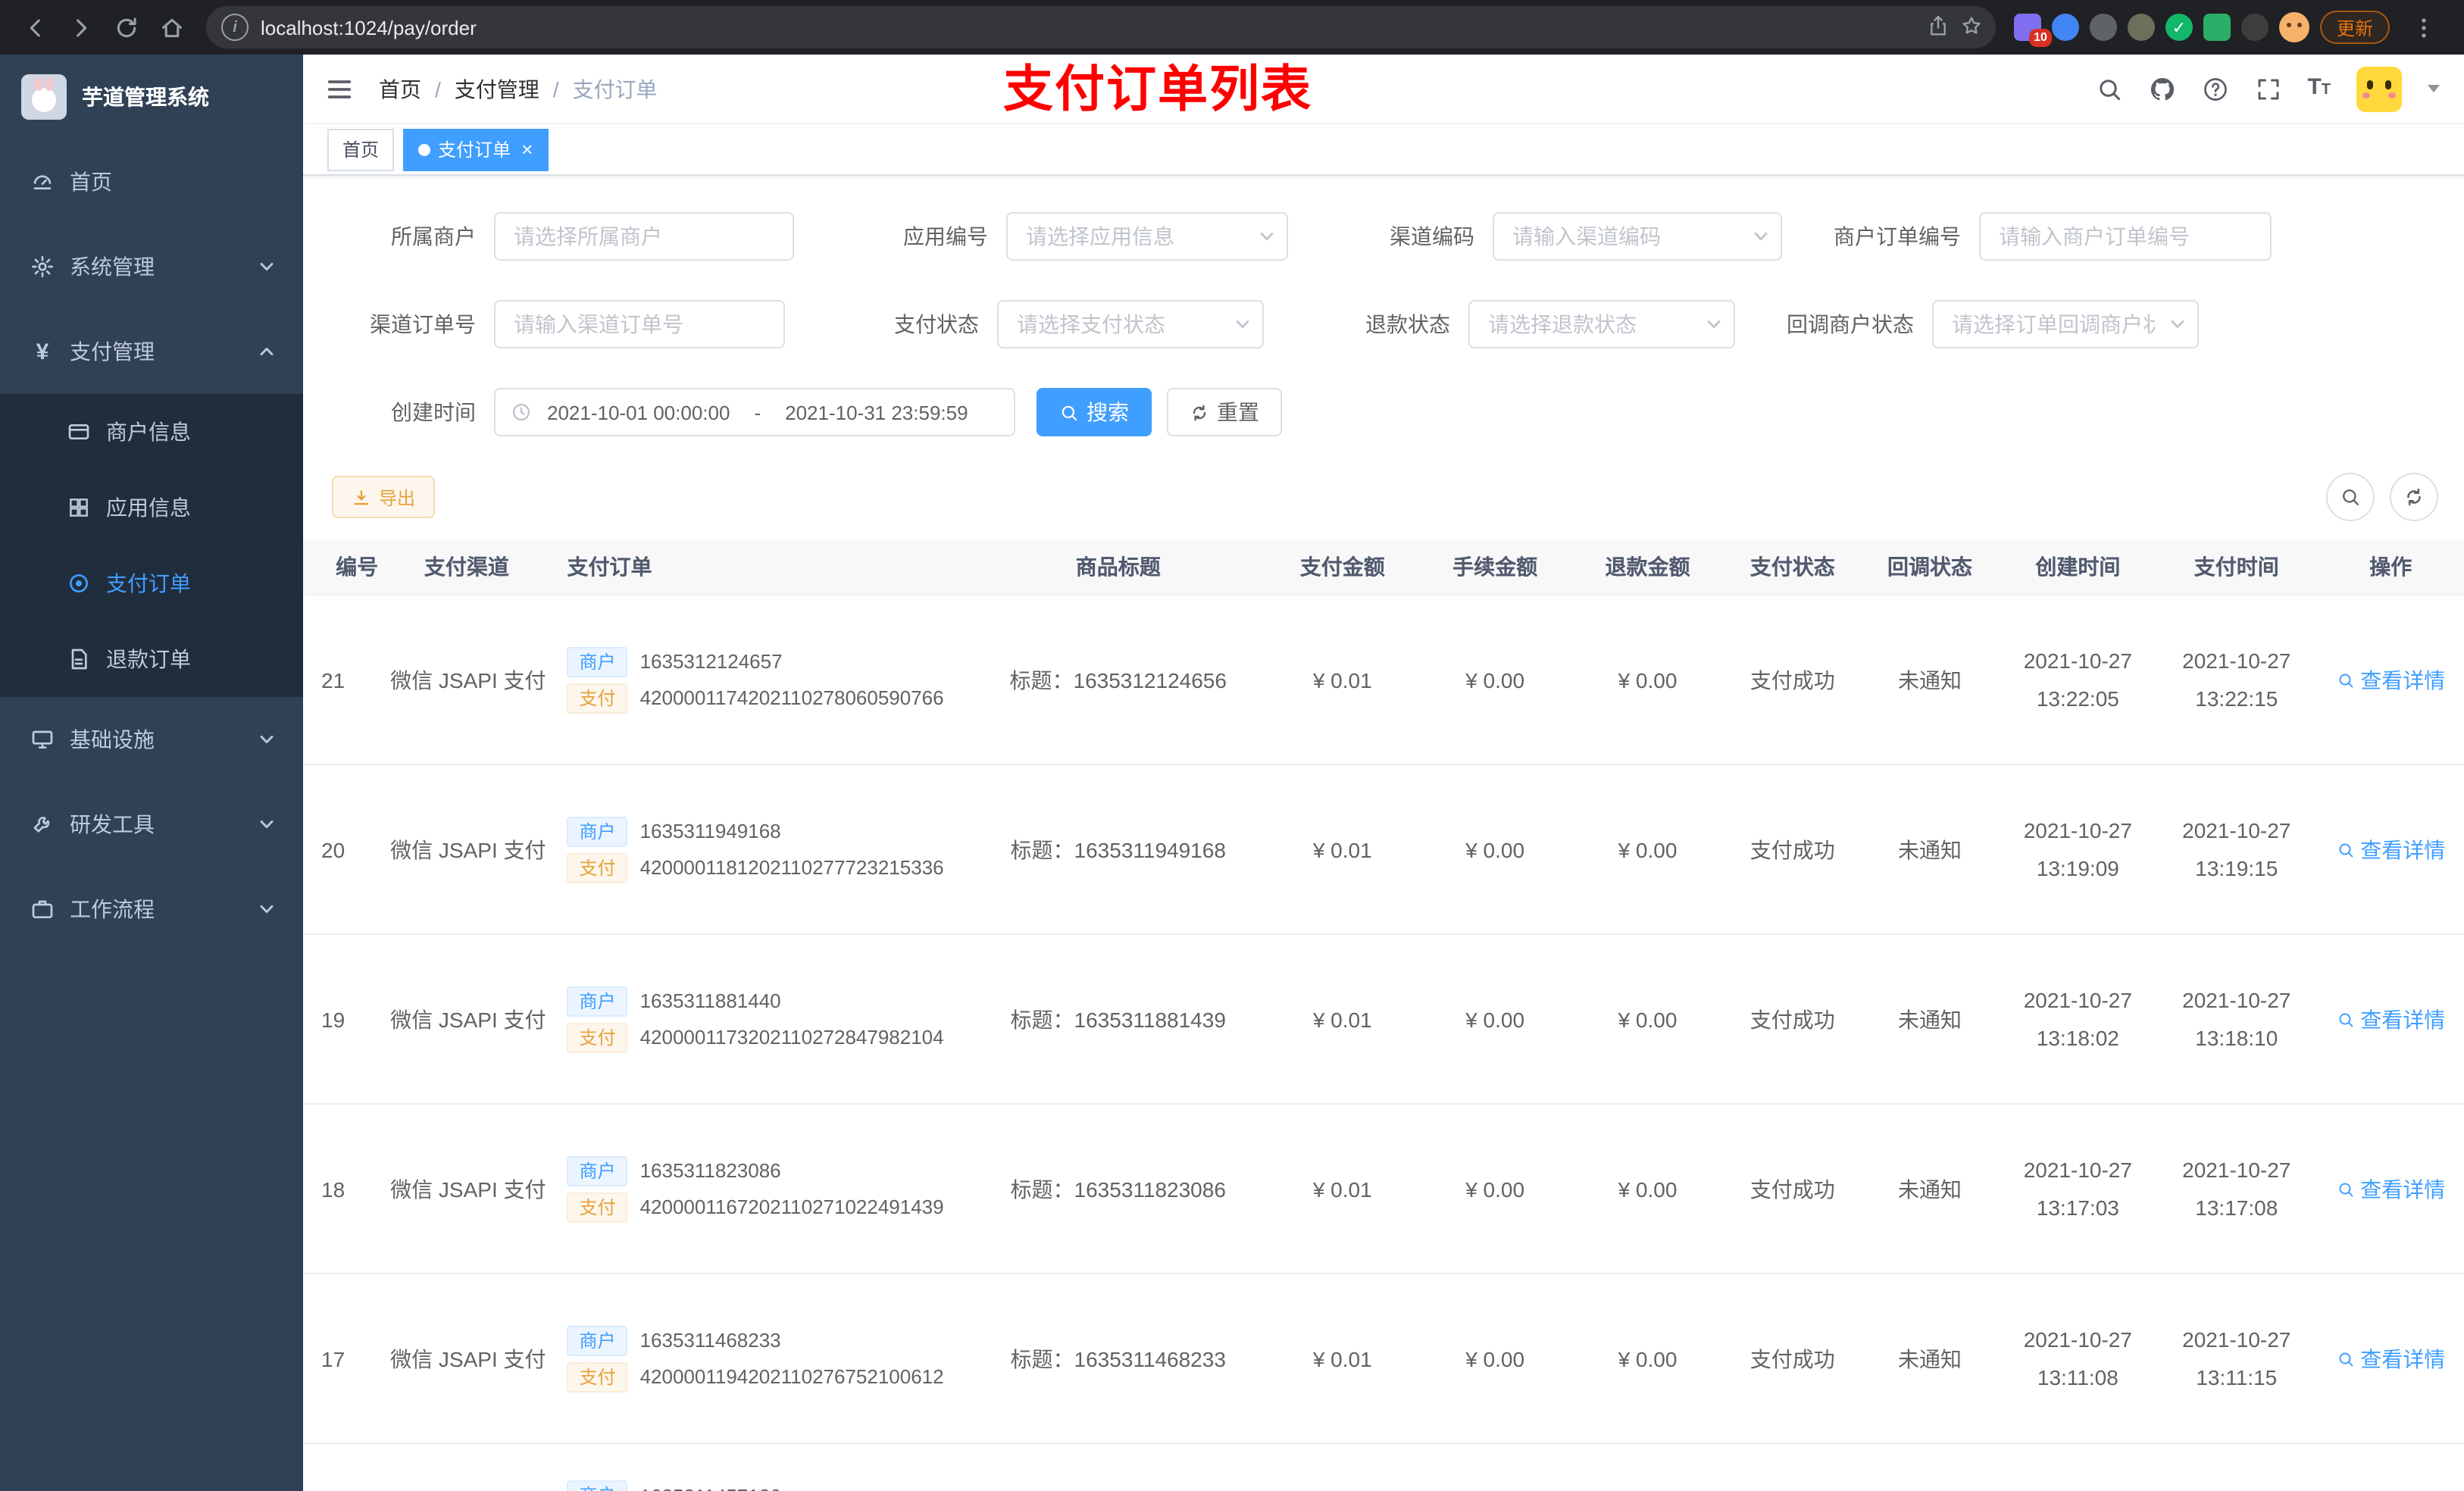 The height and width of the screenshot is (1491, 2464). What do you see at coordinates (2032, 30) in the screenshot?
I see `extension-icon: 10` at bounding box center [2032, 30].